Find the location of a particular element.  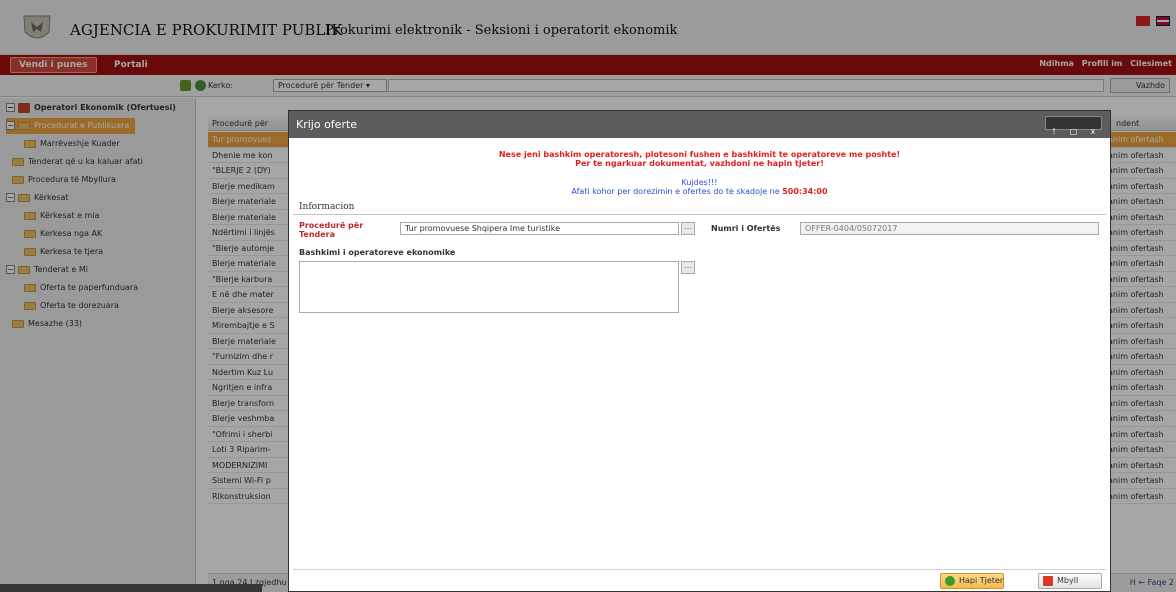

next-step-button: Hapi Tjeter is located at coordinates (972, 581).